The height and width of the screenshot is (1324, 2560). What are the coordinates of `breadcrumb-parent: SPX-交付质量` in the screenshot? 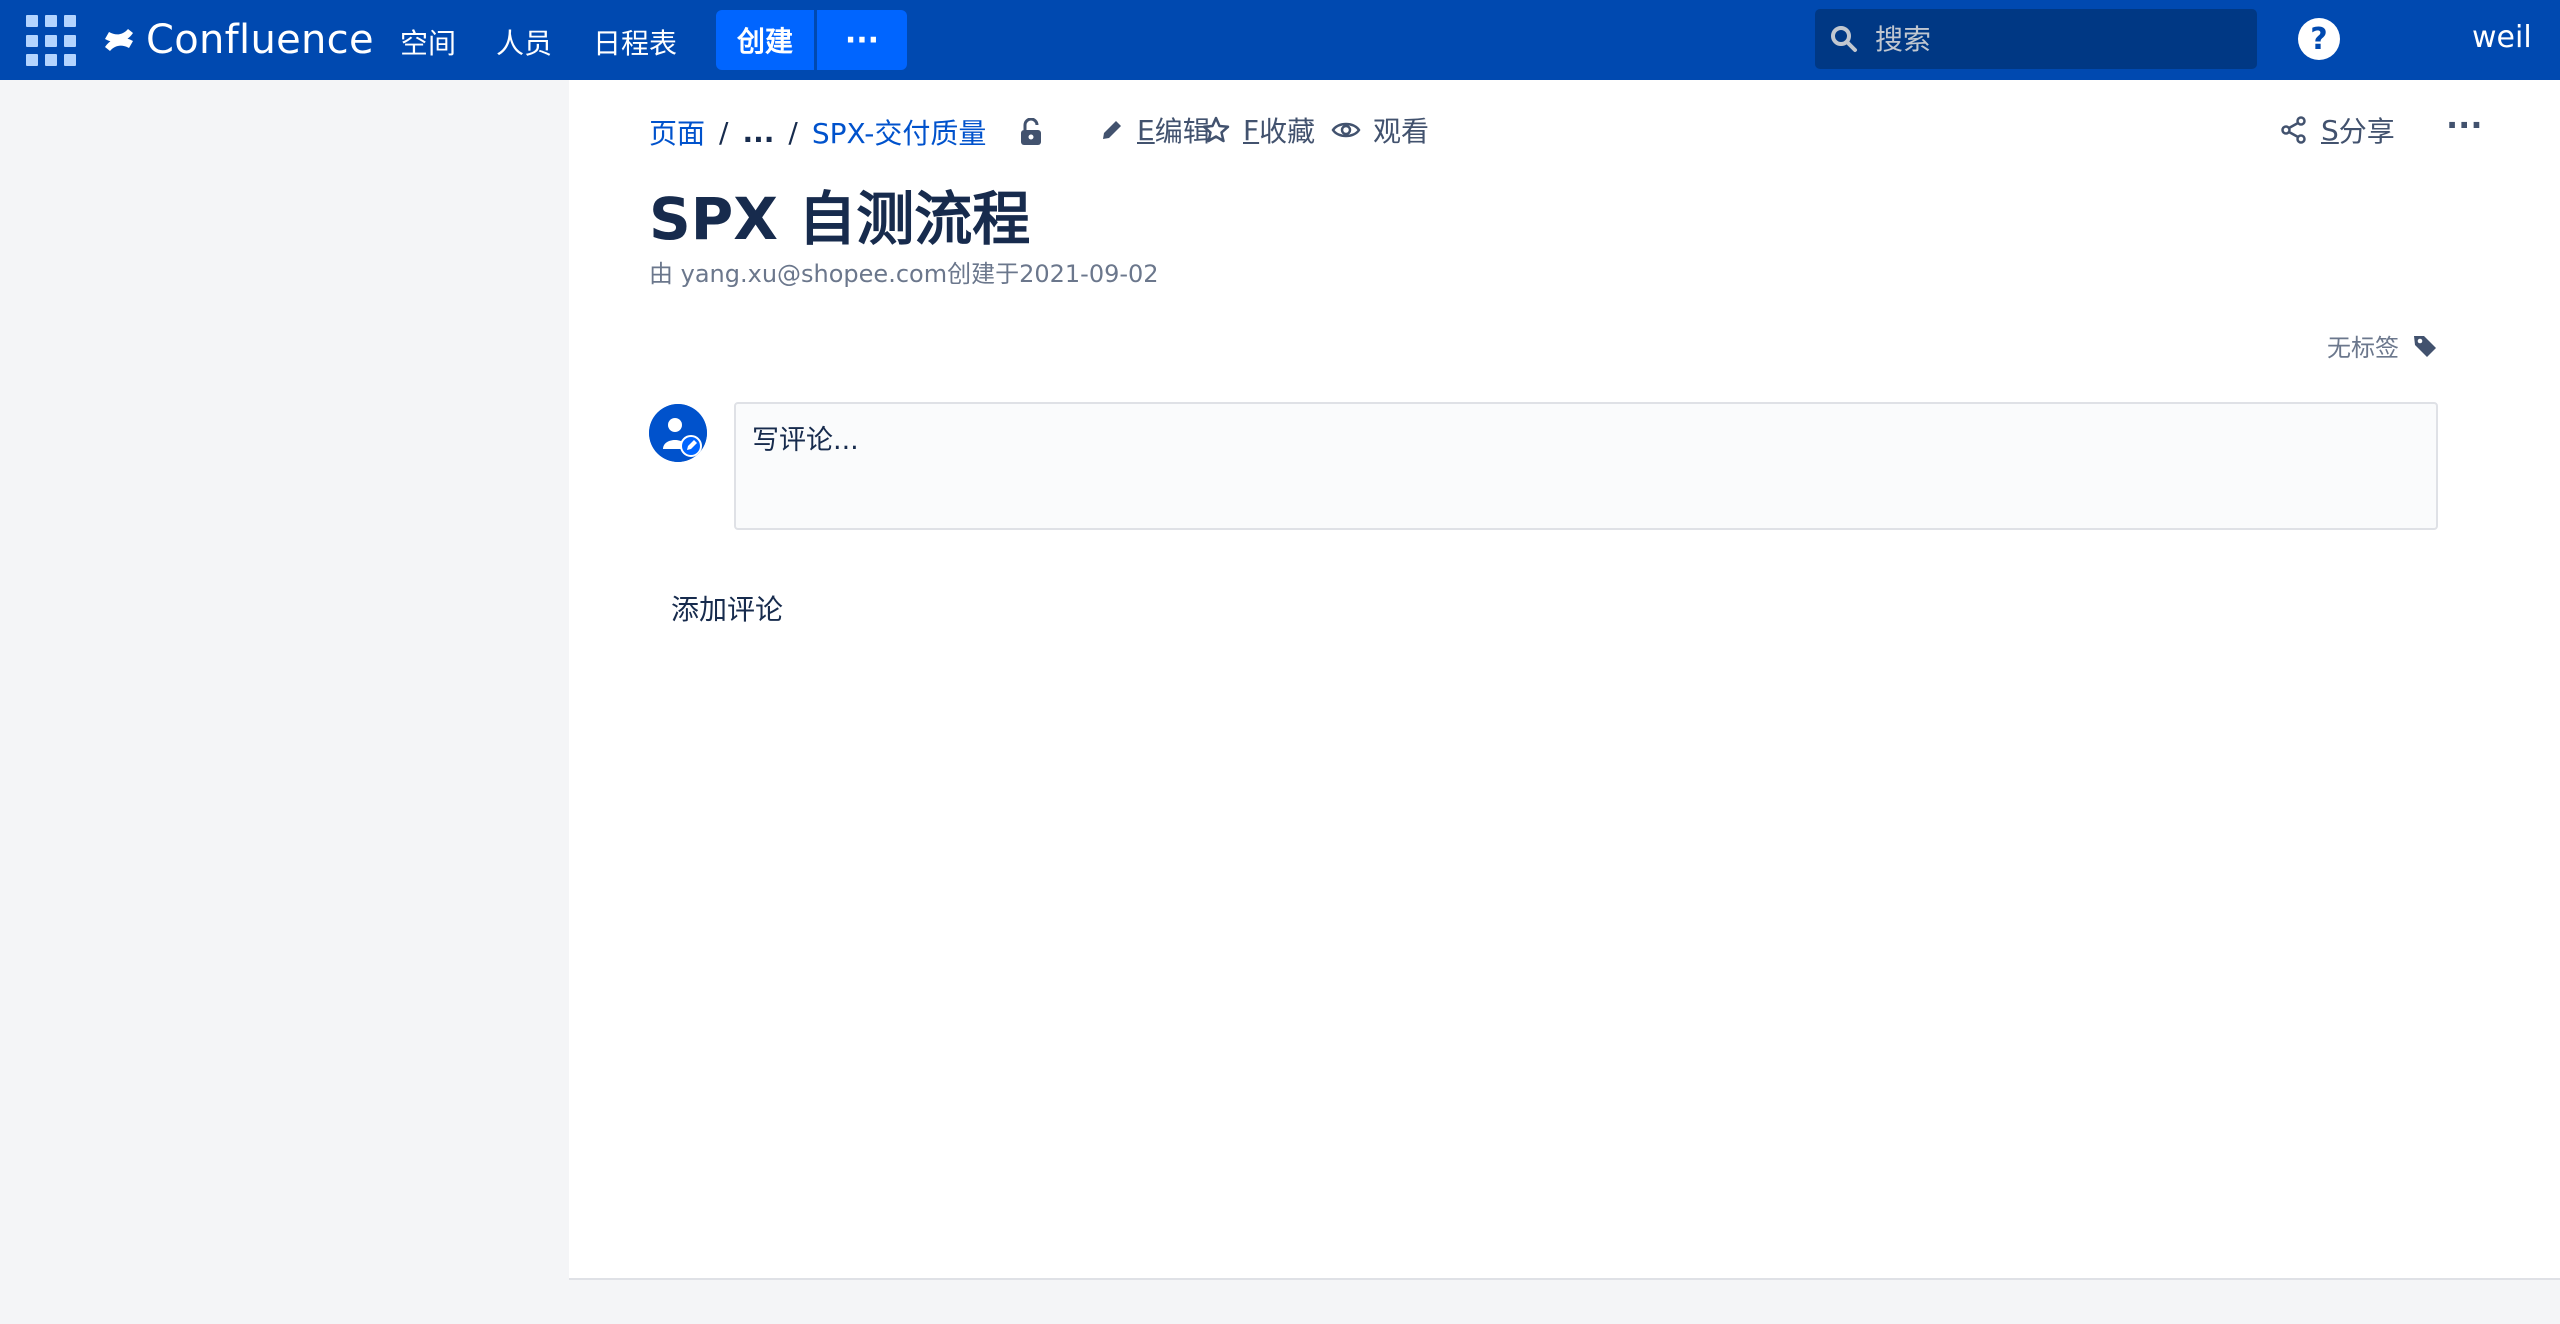 It's located at (899, 132).